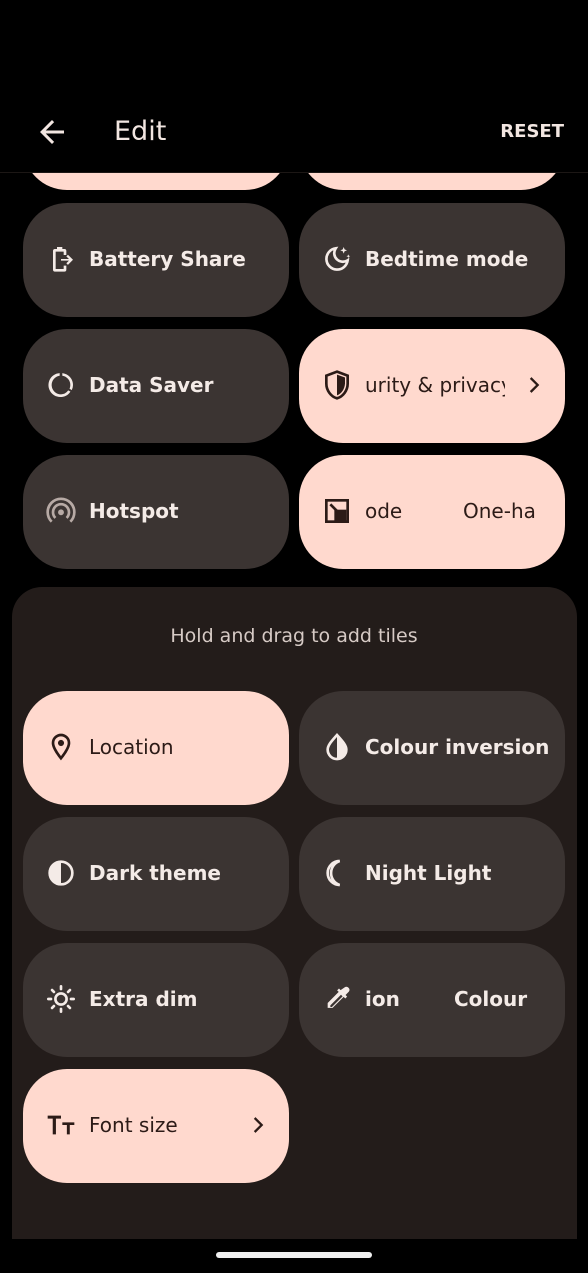 This screenshot has width=588, height=1273. What do you see at coordinates (450, 999) in the screenshot?
I see `tile-label-marquee: ion Colour c` at bounding box center [450, 999].